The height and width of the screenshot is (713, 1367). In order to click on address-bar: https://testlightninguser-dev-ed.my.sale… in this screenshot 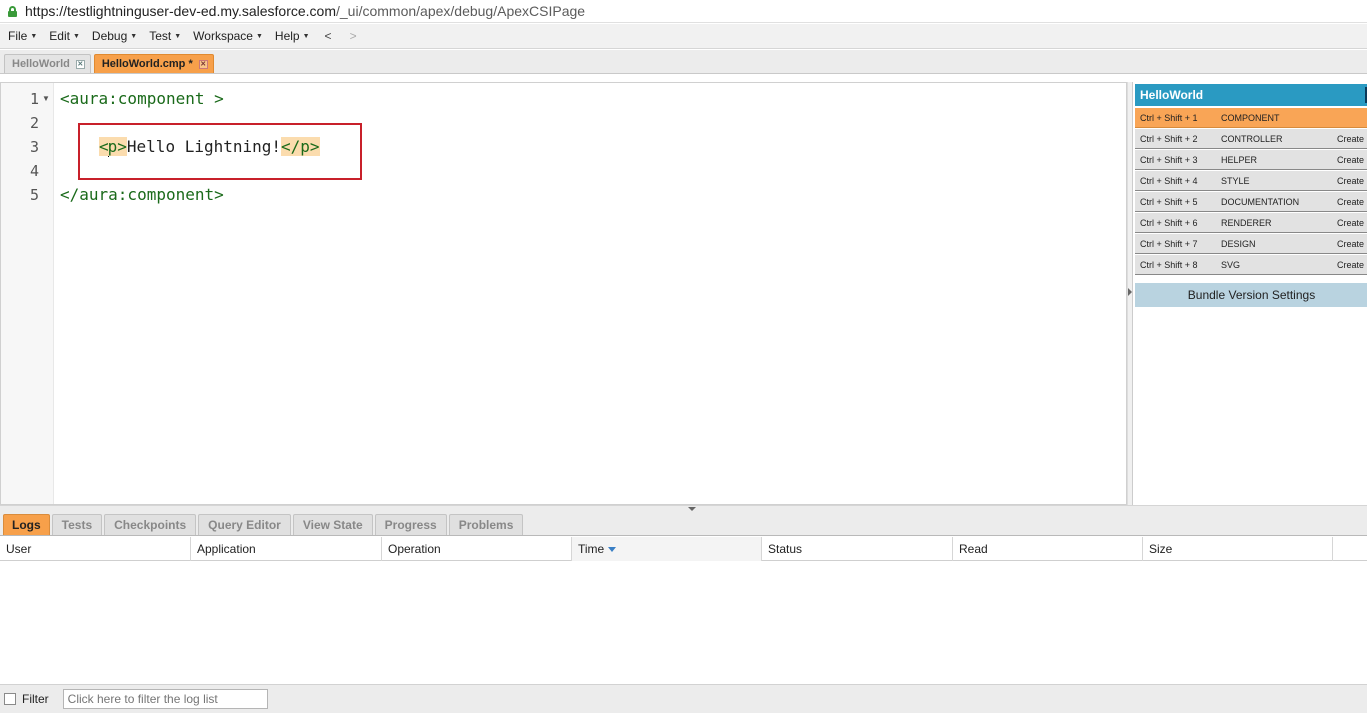, I will do `click(683, 11)`.